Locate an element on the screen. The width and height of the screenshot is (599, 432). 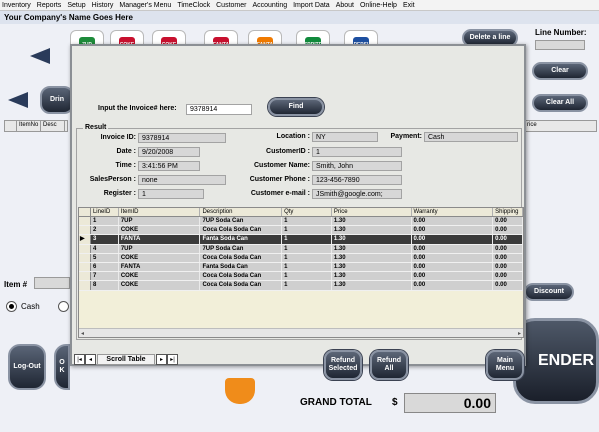
table-cell: 7UP Soda Can is located at coordinates (241, 221).